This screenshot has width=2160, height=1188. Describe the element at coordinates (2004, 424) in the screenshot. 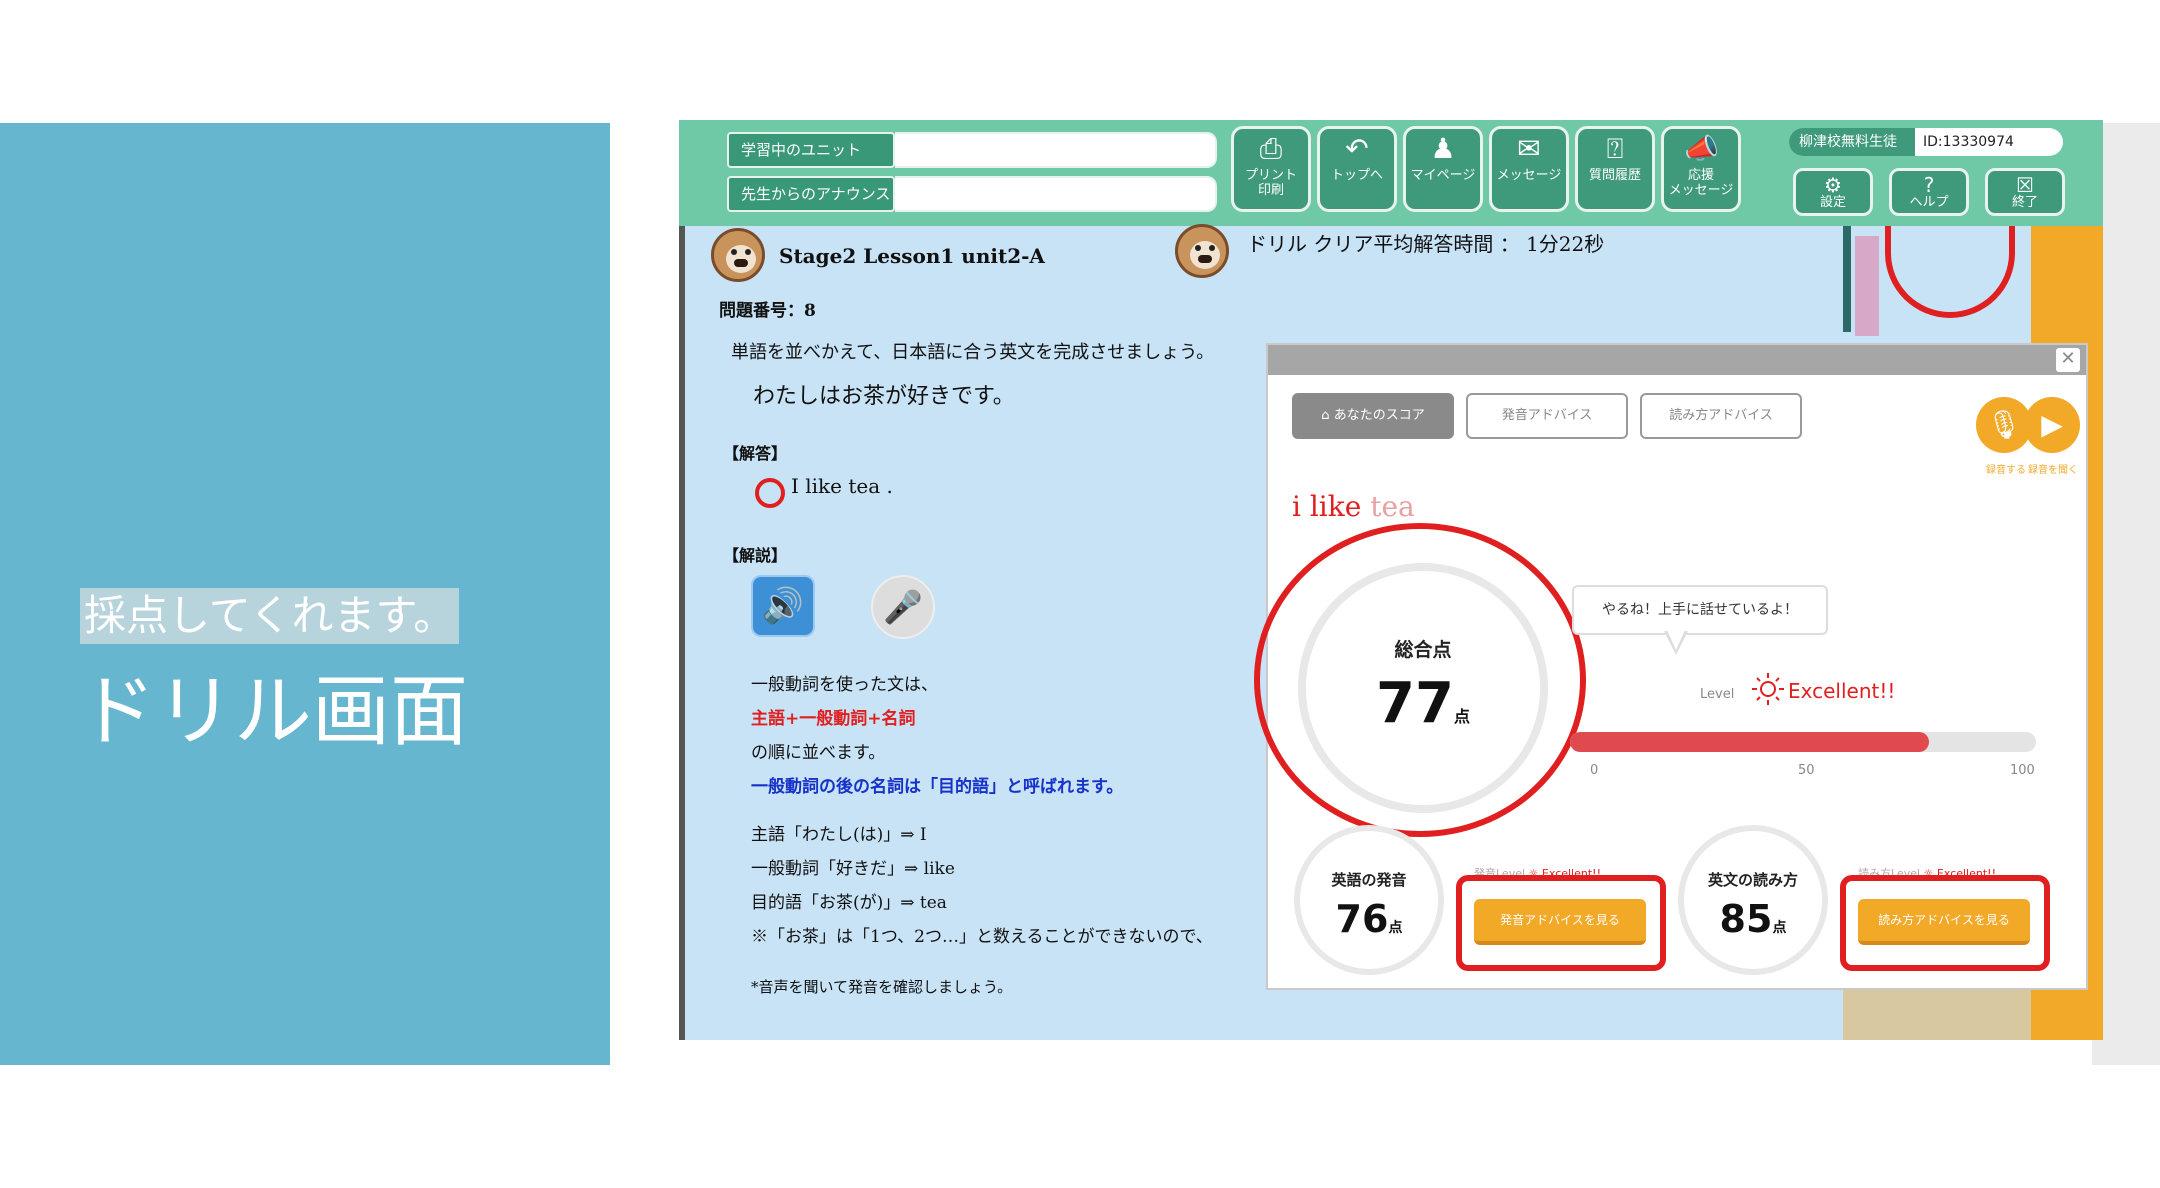

I see `microphone-icon: 🎙` at that location.